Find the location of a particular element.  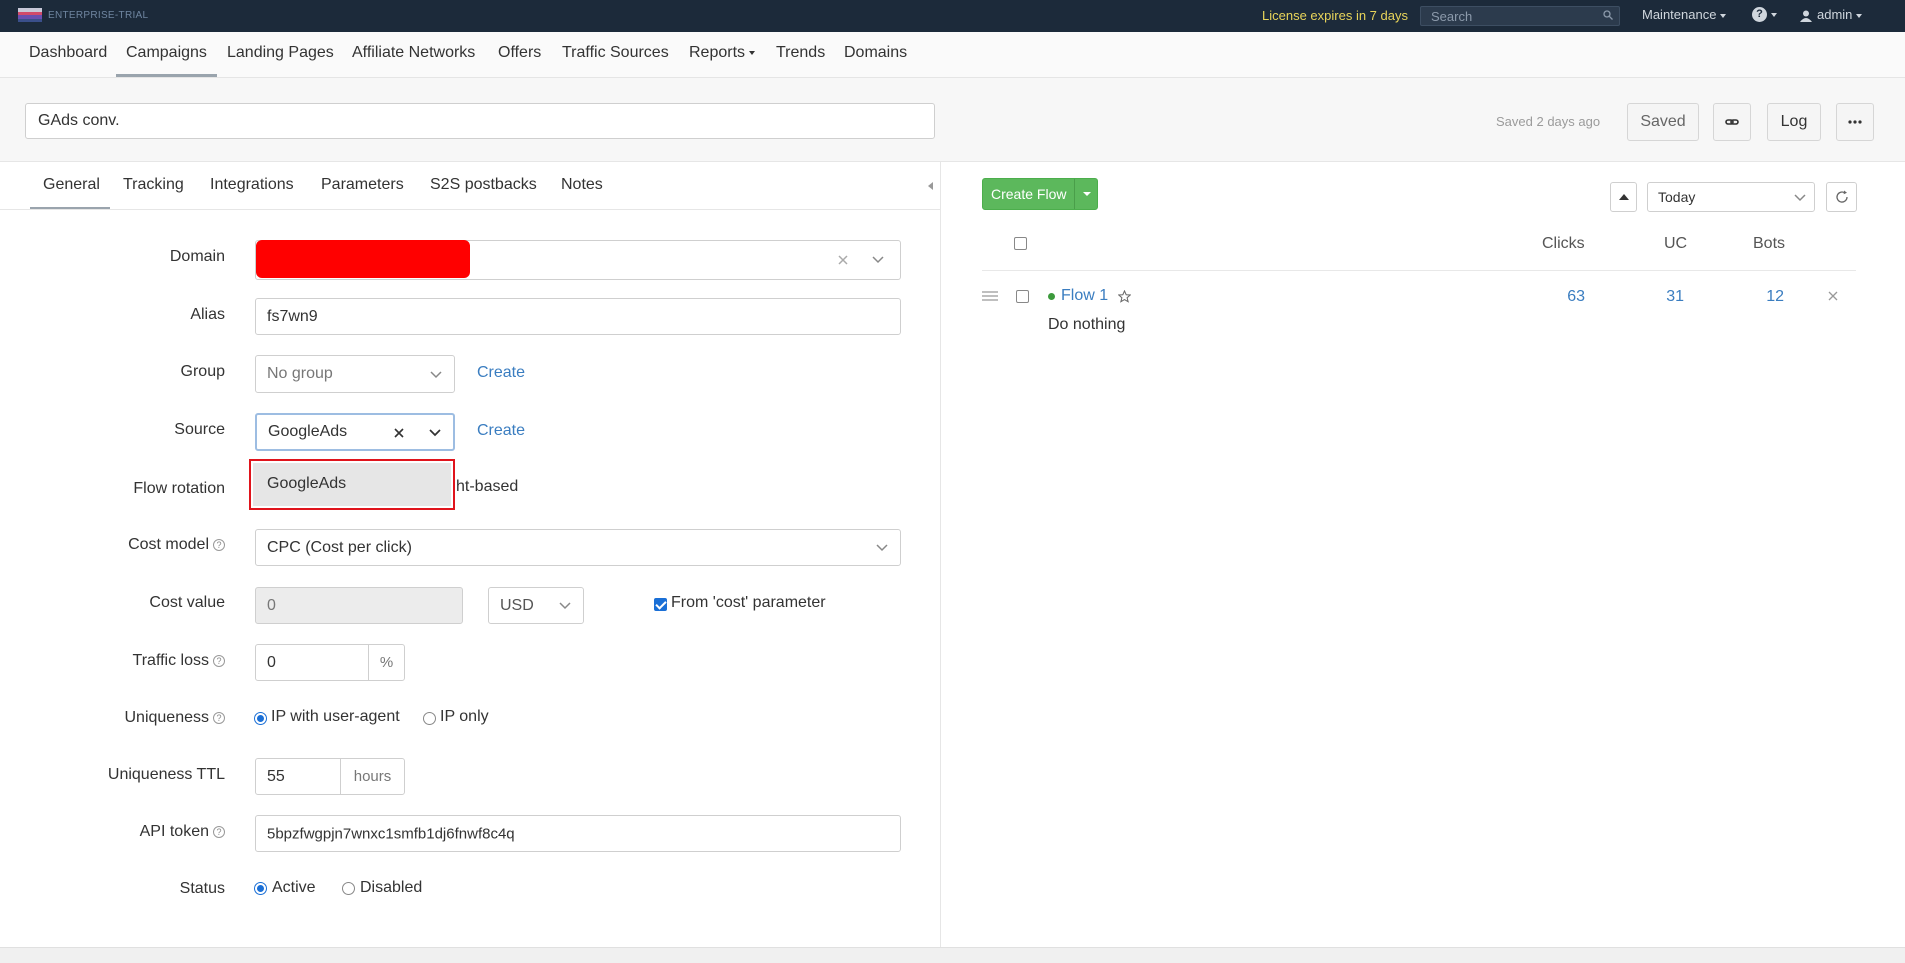

tab-general: General is located at coordinates (71, 185).